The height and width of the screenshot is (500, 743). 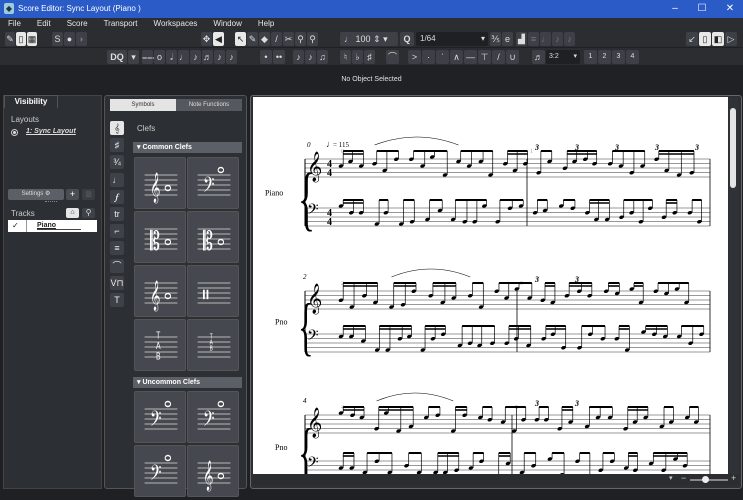 I want to click on arrow-tool-icon: ↖, so click(x=240, y=39).